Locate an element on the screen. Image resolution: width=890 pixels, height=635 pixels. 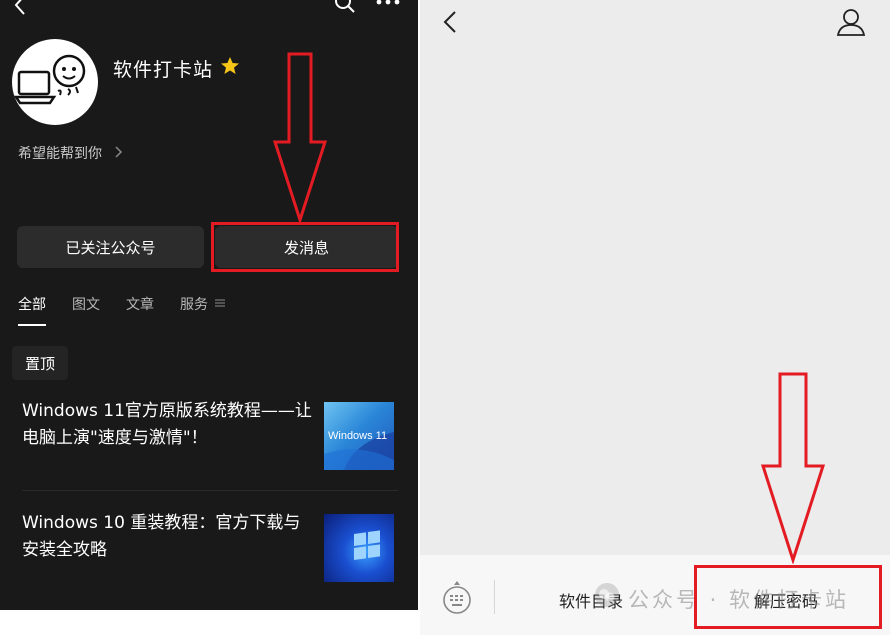
article-thumbnail-1: Windows 11 is located at coordinates (359, 436).